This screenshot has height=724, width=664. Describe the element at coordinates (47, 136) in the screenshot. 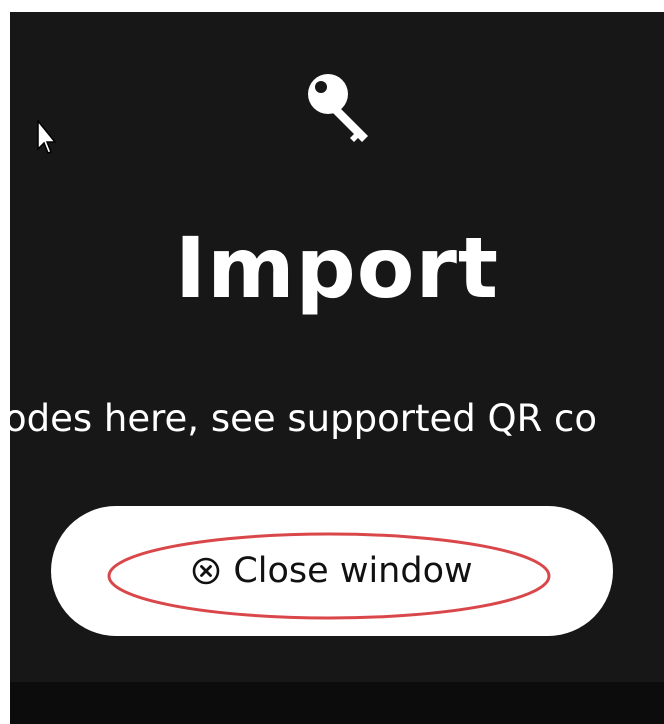

I see `mouse-cursor-icon` at that location.